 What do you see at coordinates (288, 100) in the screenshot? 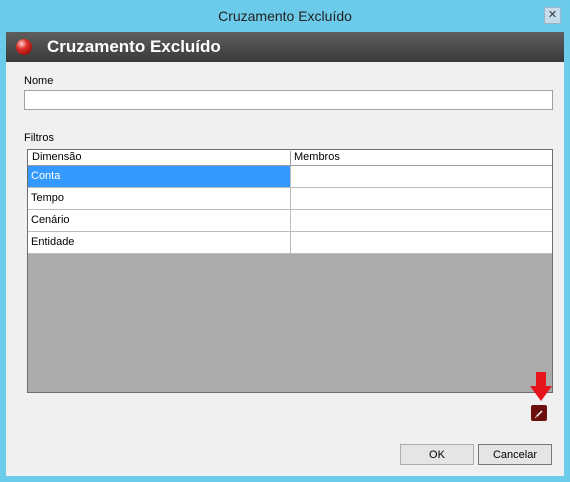
I see `name-input` at bounding box center [288, 100].